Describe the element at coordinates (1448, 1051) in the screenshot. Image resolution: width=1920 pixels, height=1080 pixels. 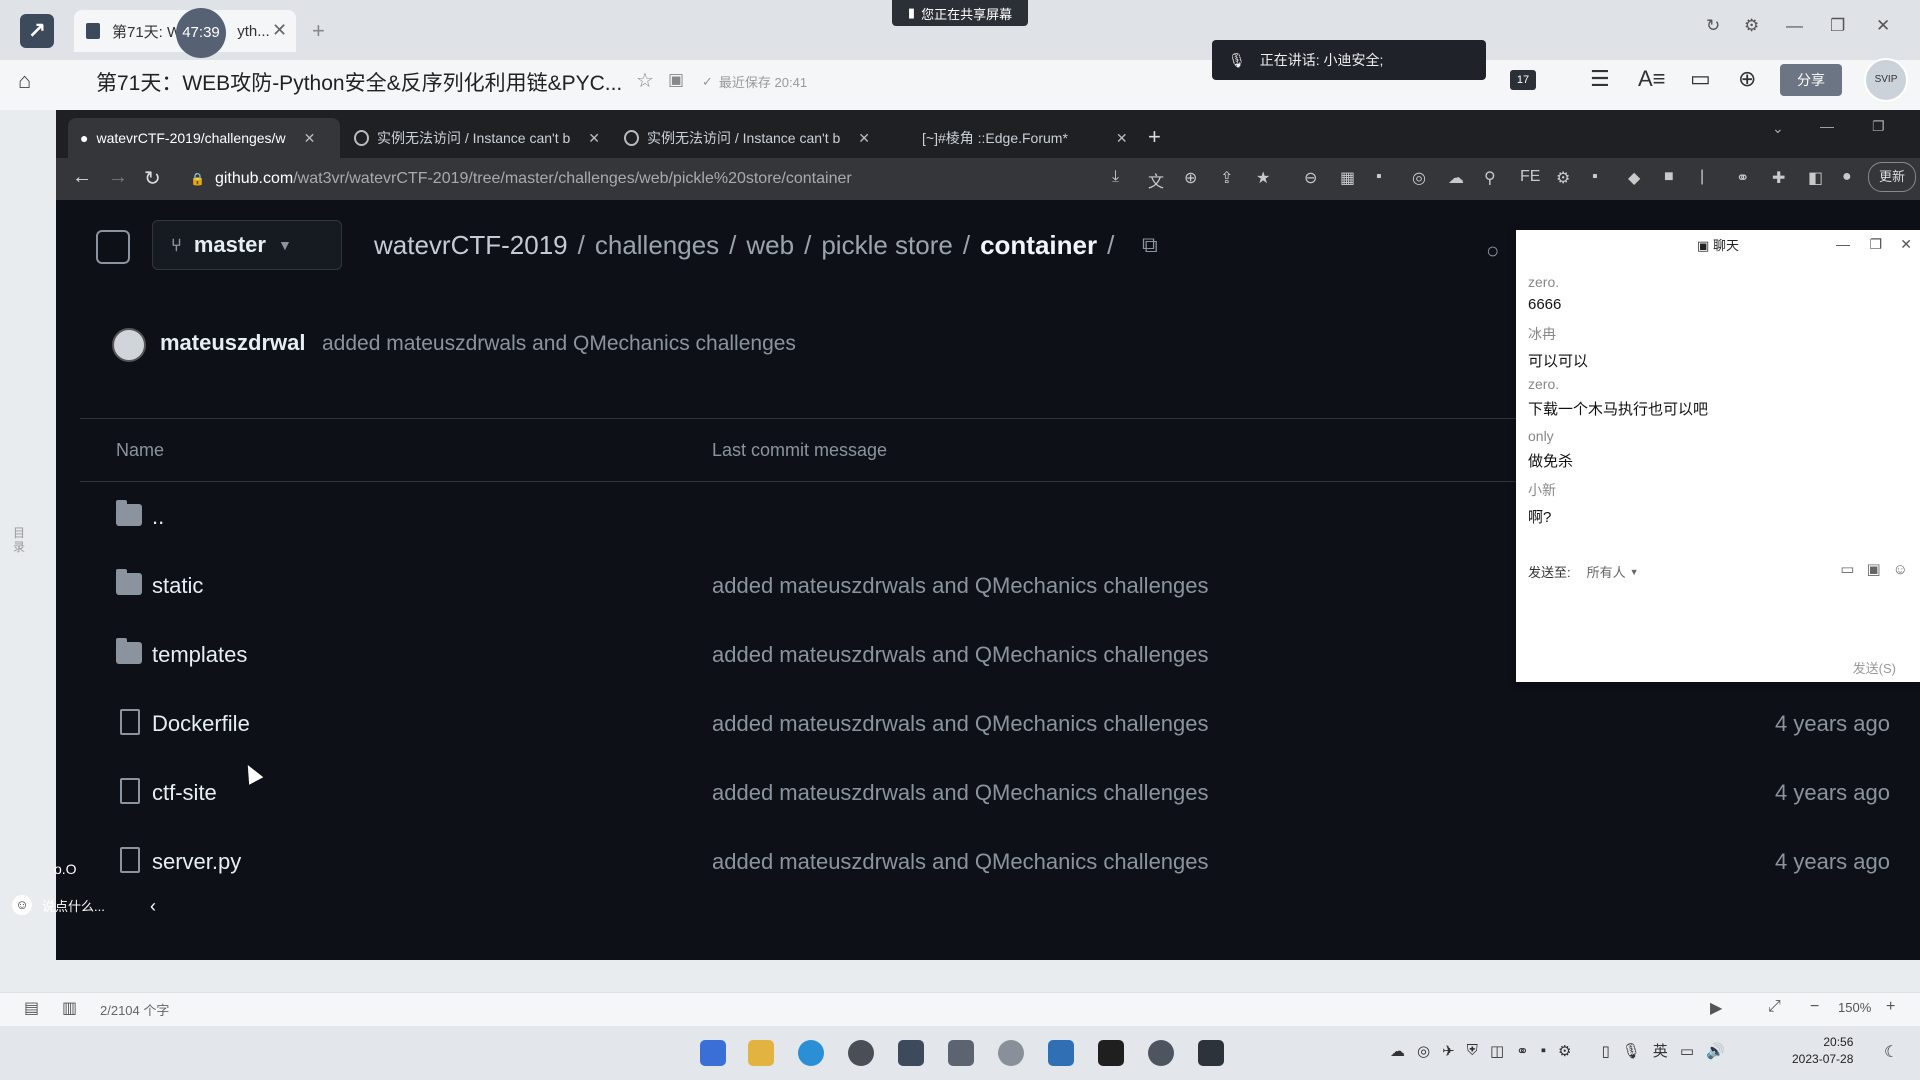
I see `tray-bird-icon: ✈` at that location.